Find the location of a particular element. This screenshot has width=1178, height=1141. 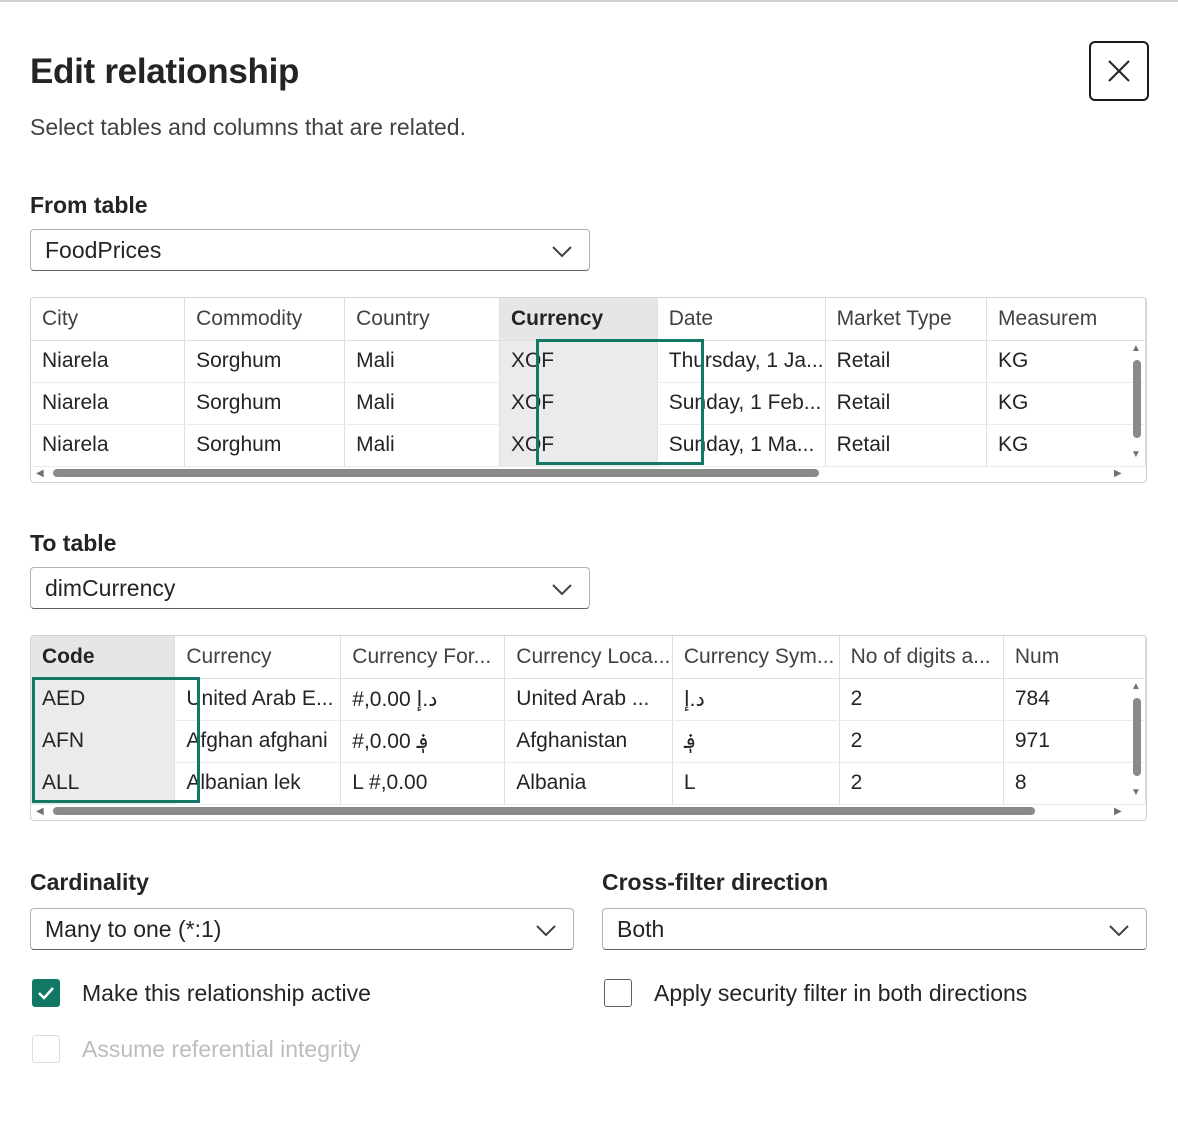

column-header: Date is located at coordinates (741, 319).